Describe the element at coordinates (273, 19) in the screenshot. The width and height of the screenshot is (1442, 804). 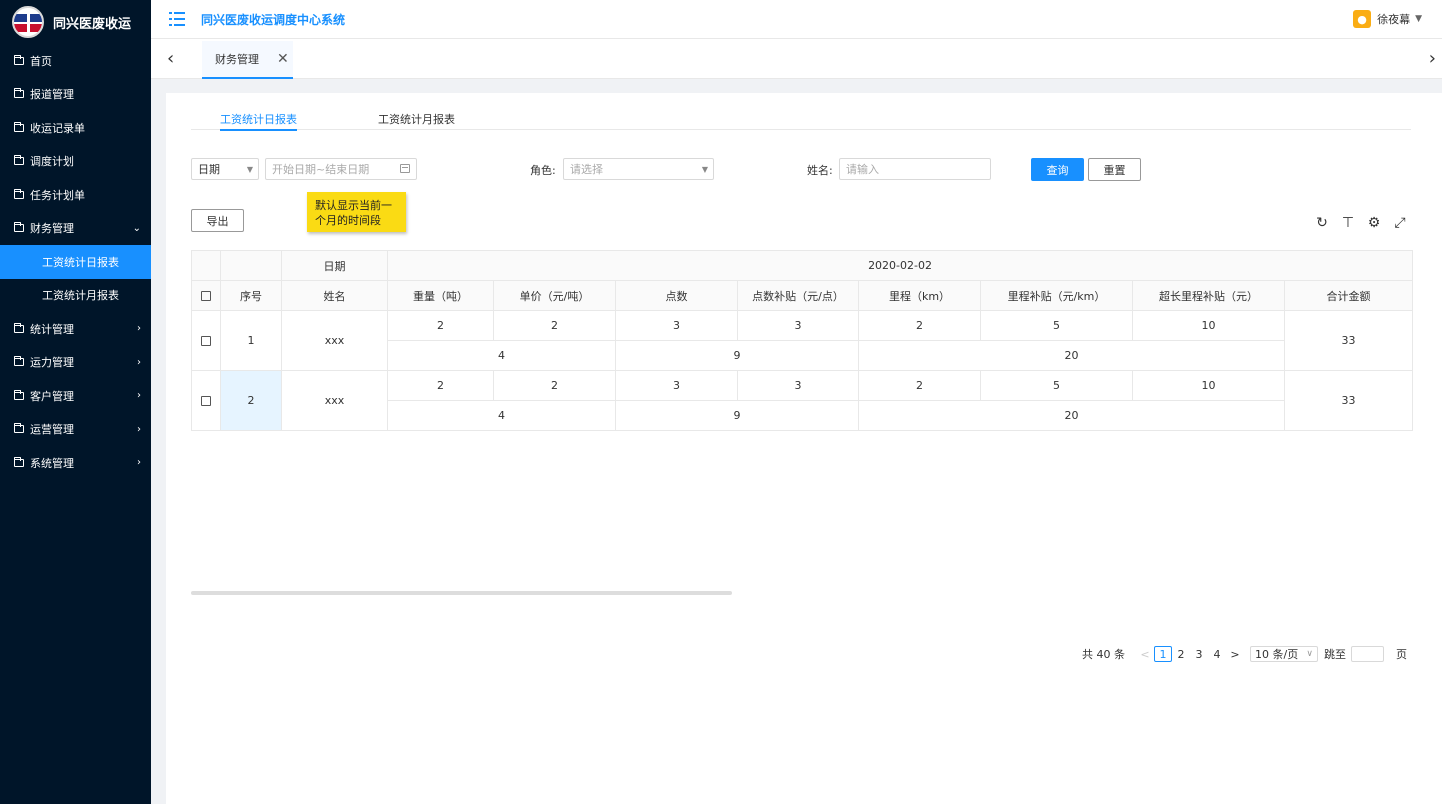
I see `system-title: 同兴医废收运调度中心系统` at that location.